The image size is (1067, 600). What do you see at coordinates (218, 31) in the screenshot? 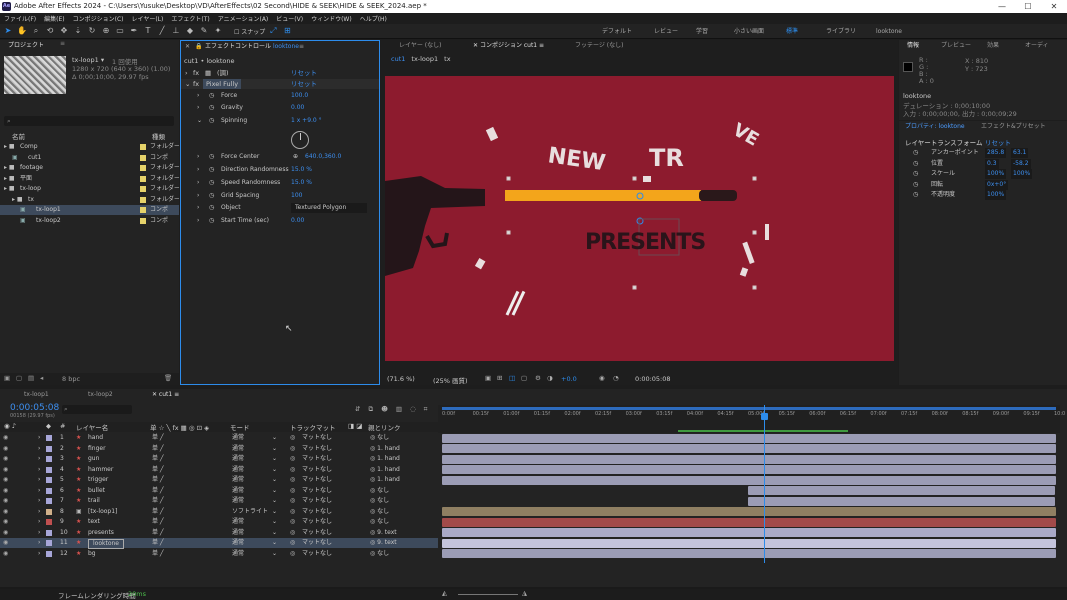
I see `puppet-tool-icon: ✦` at bounding box center [218, 31].